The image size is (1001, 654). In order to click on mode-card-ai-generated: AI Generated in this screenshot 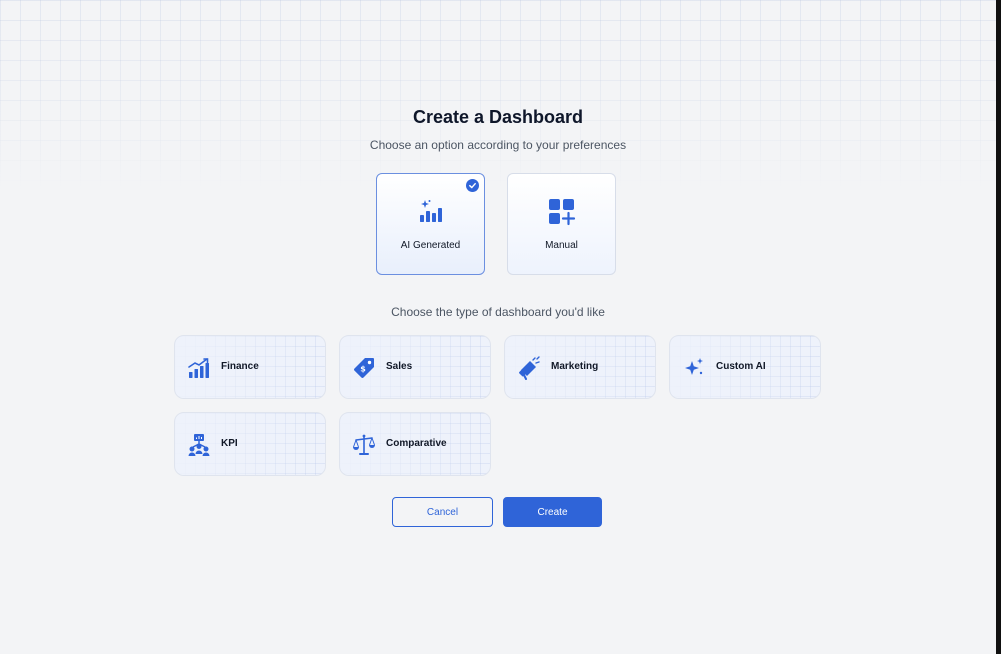, I will do `click(430, 224)`.